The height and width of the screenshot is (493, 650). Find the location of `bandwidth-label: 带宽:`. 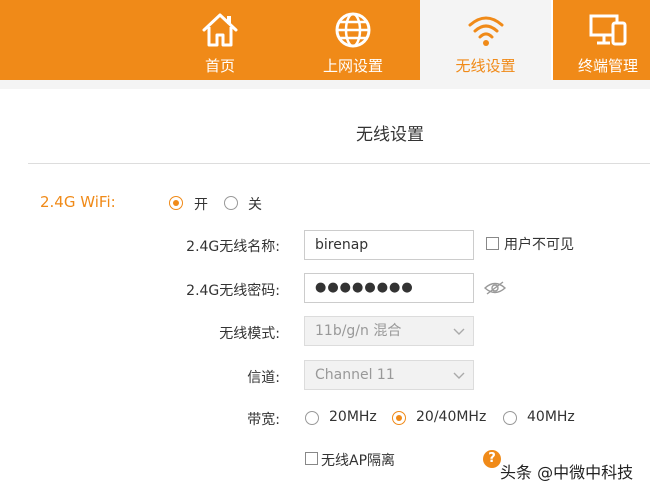

bandwidth-label: 带宽: is located at coordinates (263, 420).